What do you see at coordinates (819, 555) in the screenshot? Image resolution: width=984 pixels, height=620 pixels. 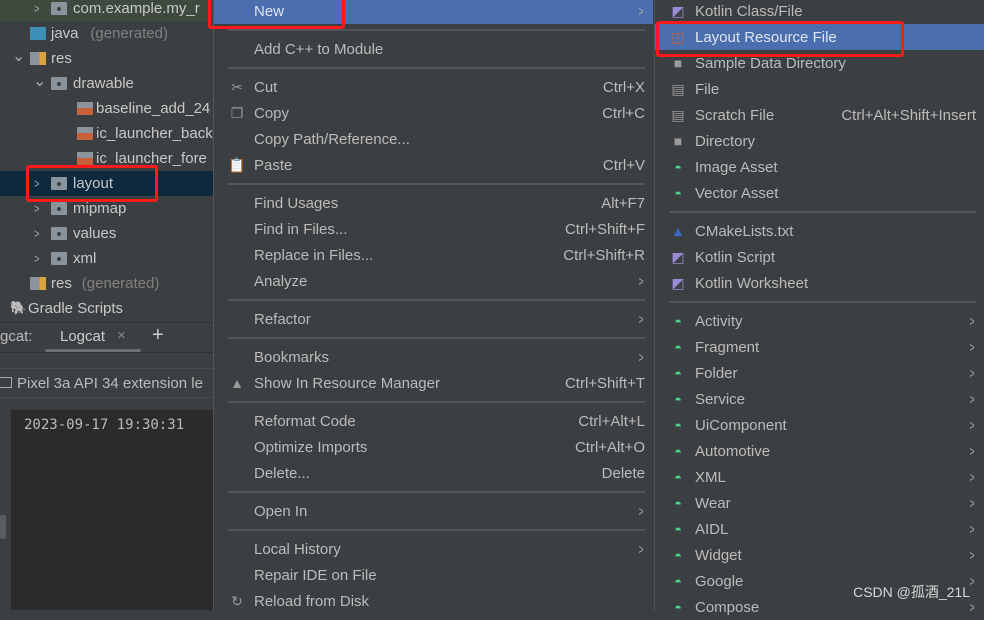 I see `menu-item-widget: ◓ Widget >` at bounding box center [819, 555].